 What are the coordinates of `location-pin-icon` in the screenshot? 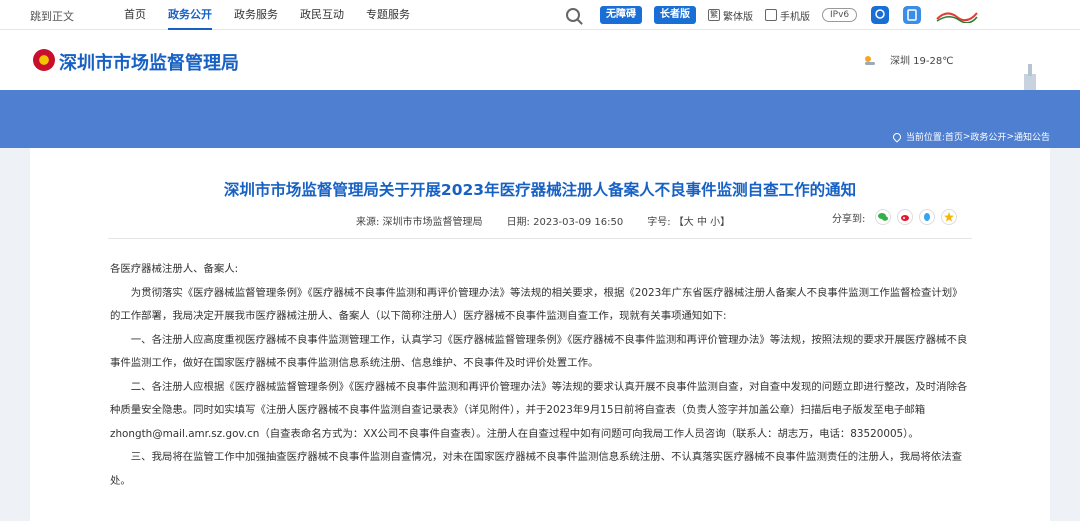 It's located at (897, 136).